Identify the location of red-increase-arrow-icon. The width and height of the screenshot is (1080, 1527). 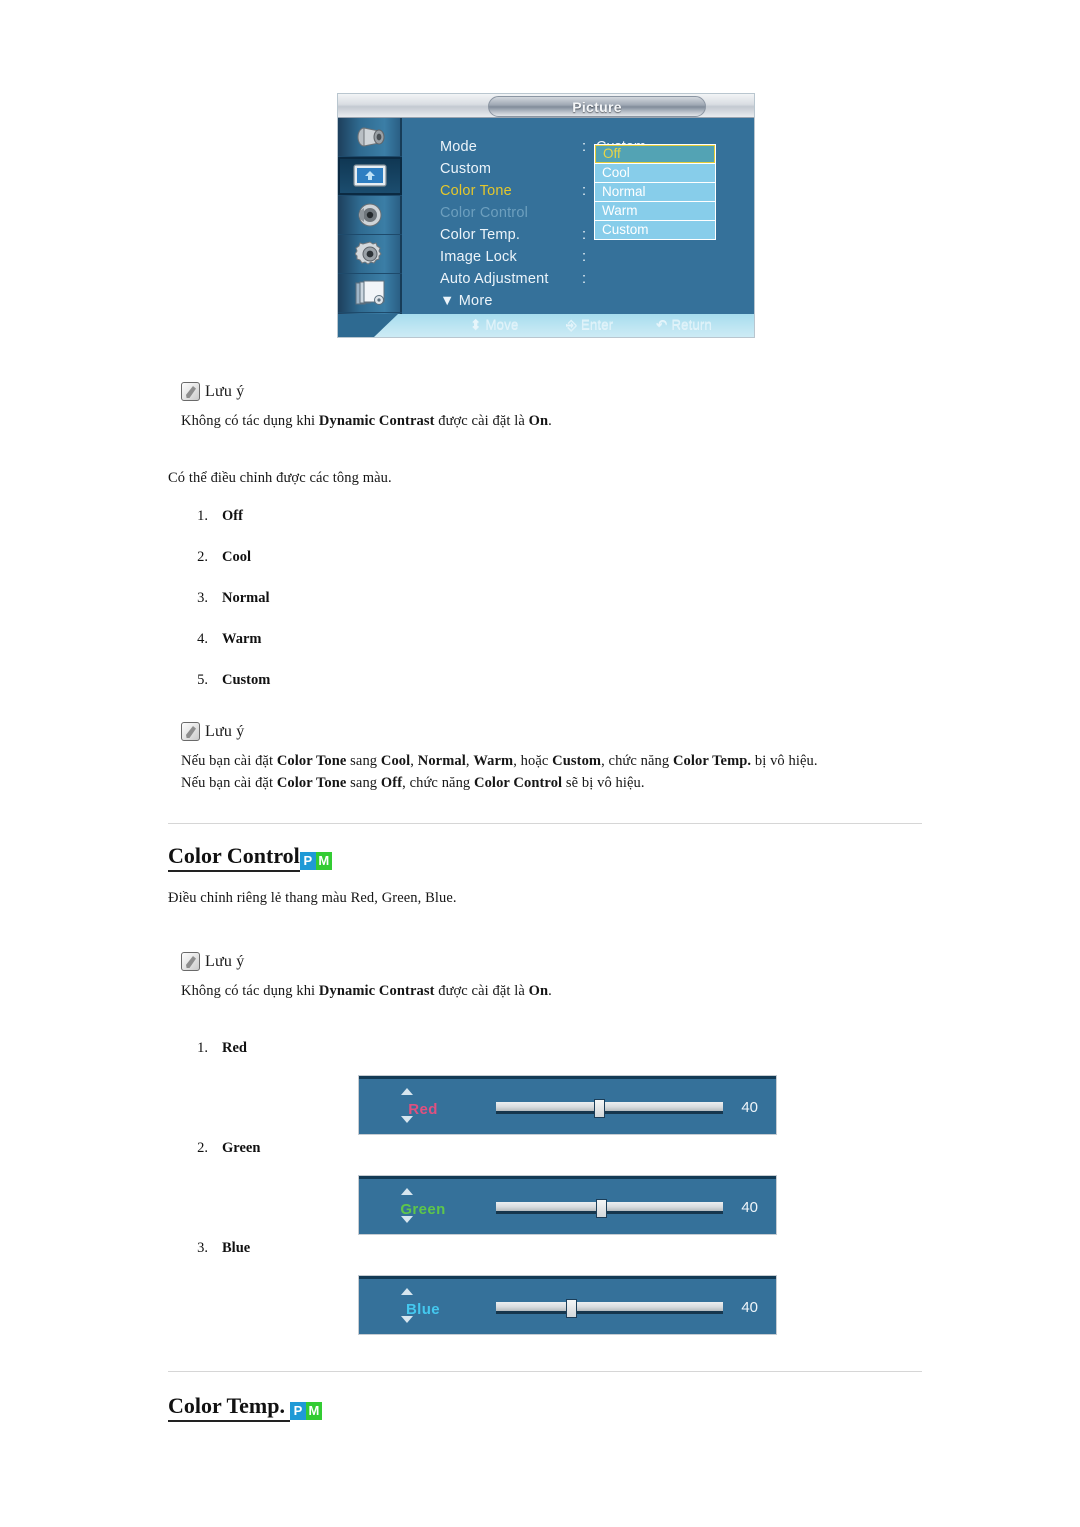
(407, 1091).